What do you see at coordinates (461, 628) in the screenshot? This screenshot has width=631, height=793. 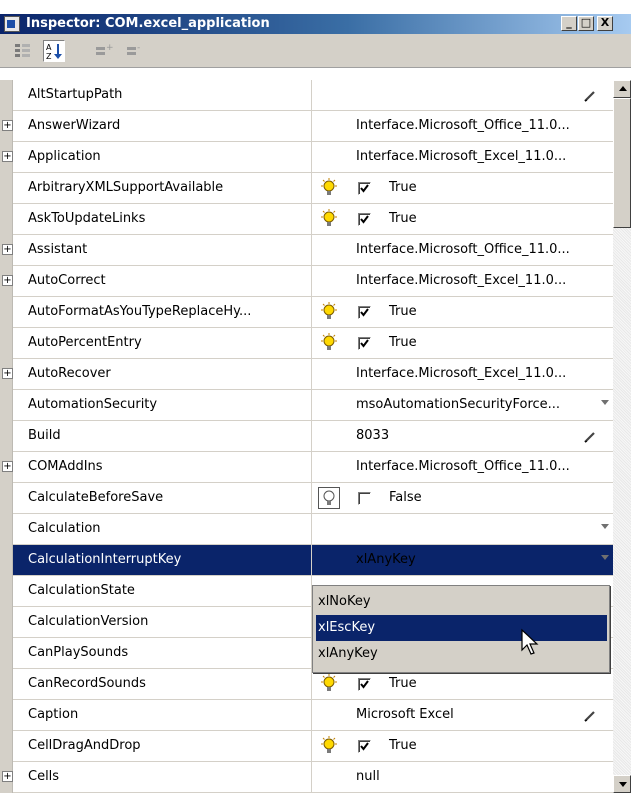 I see `dropdown-option-xlesckey: xlEscKey` at bounding box center [461, 628].